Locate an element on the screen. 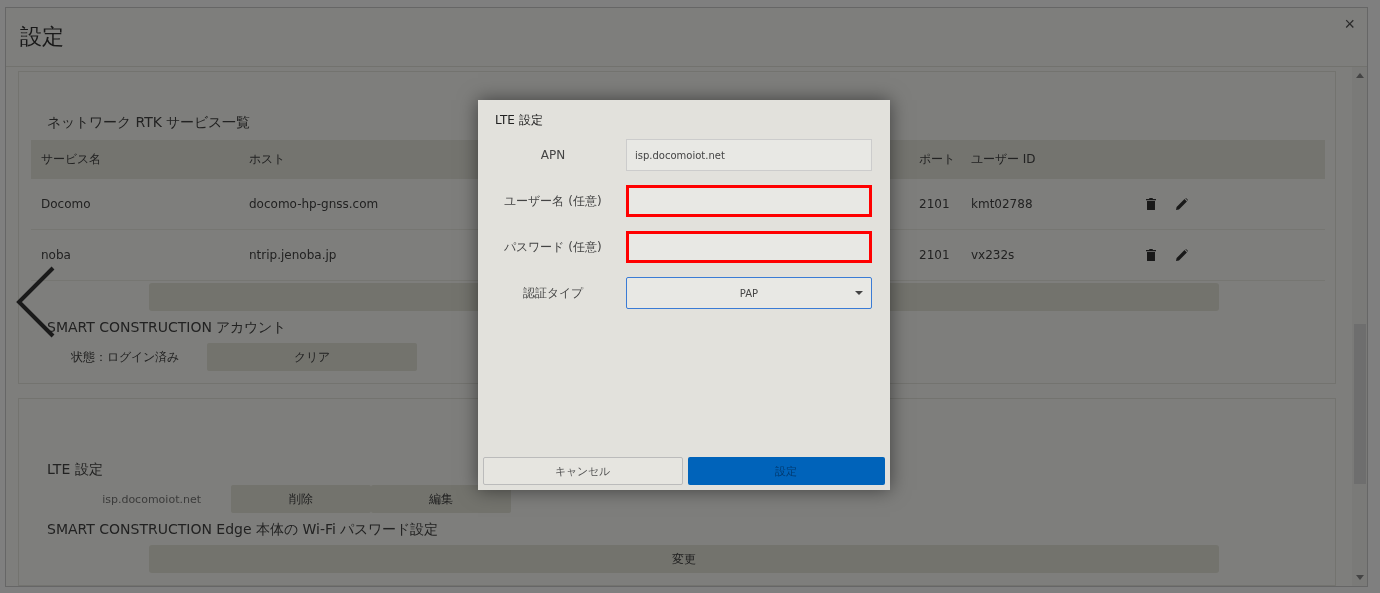 The width and height of the screenshot is (1380, 593). field-label: APN is located at coordinates (553, 155).